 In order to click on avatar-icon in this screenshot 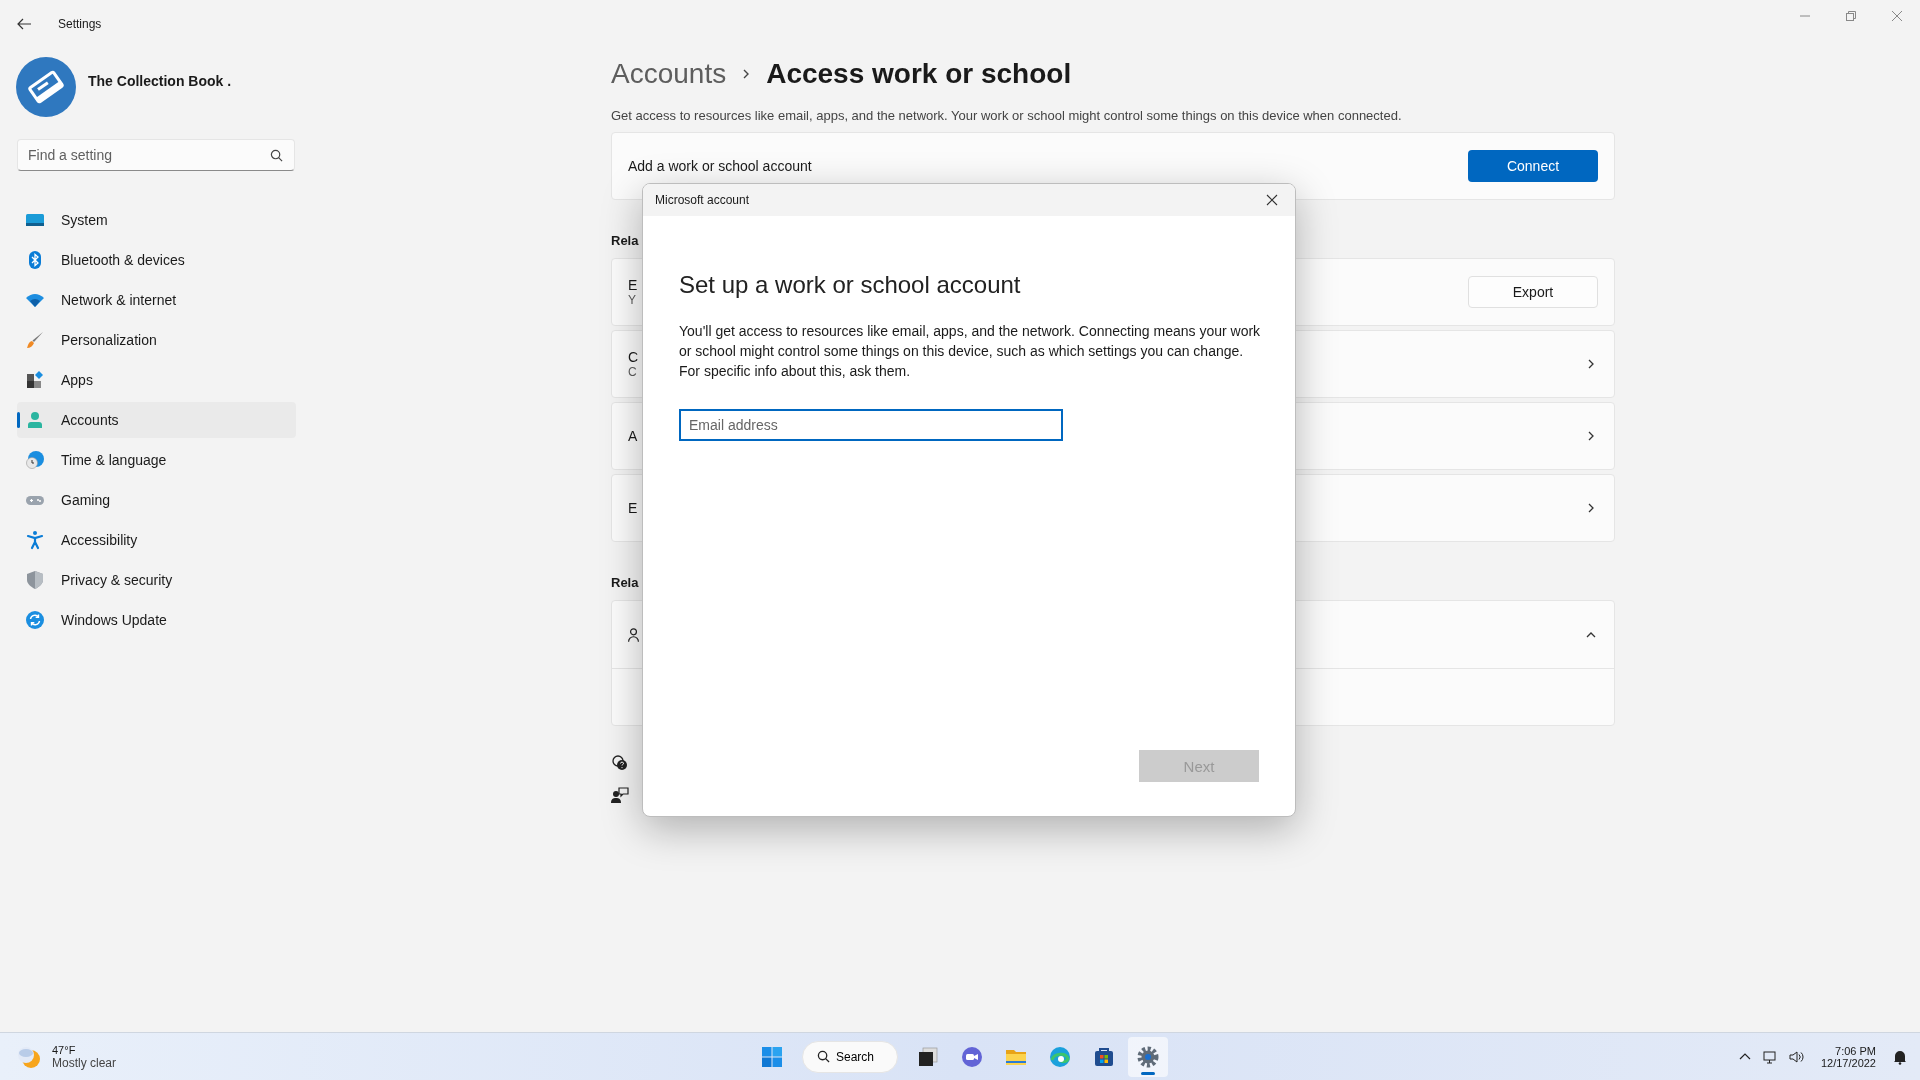, I will do `click(46, 87)`.